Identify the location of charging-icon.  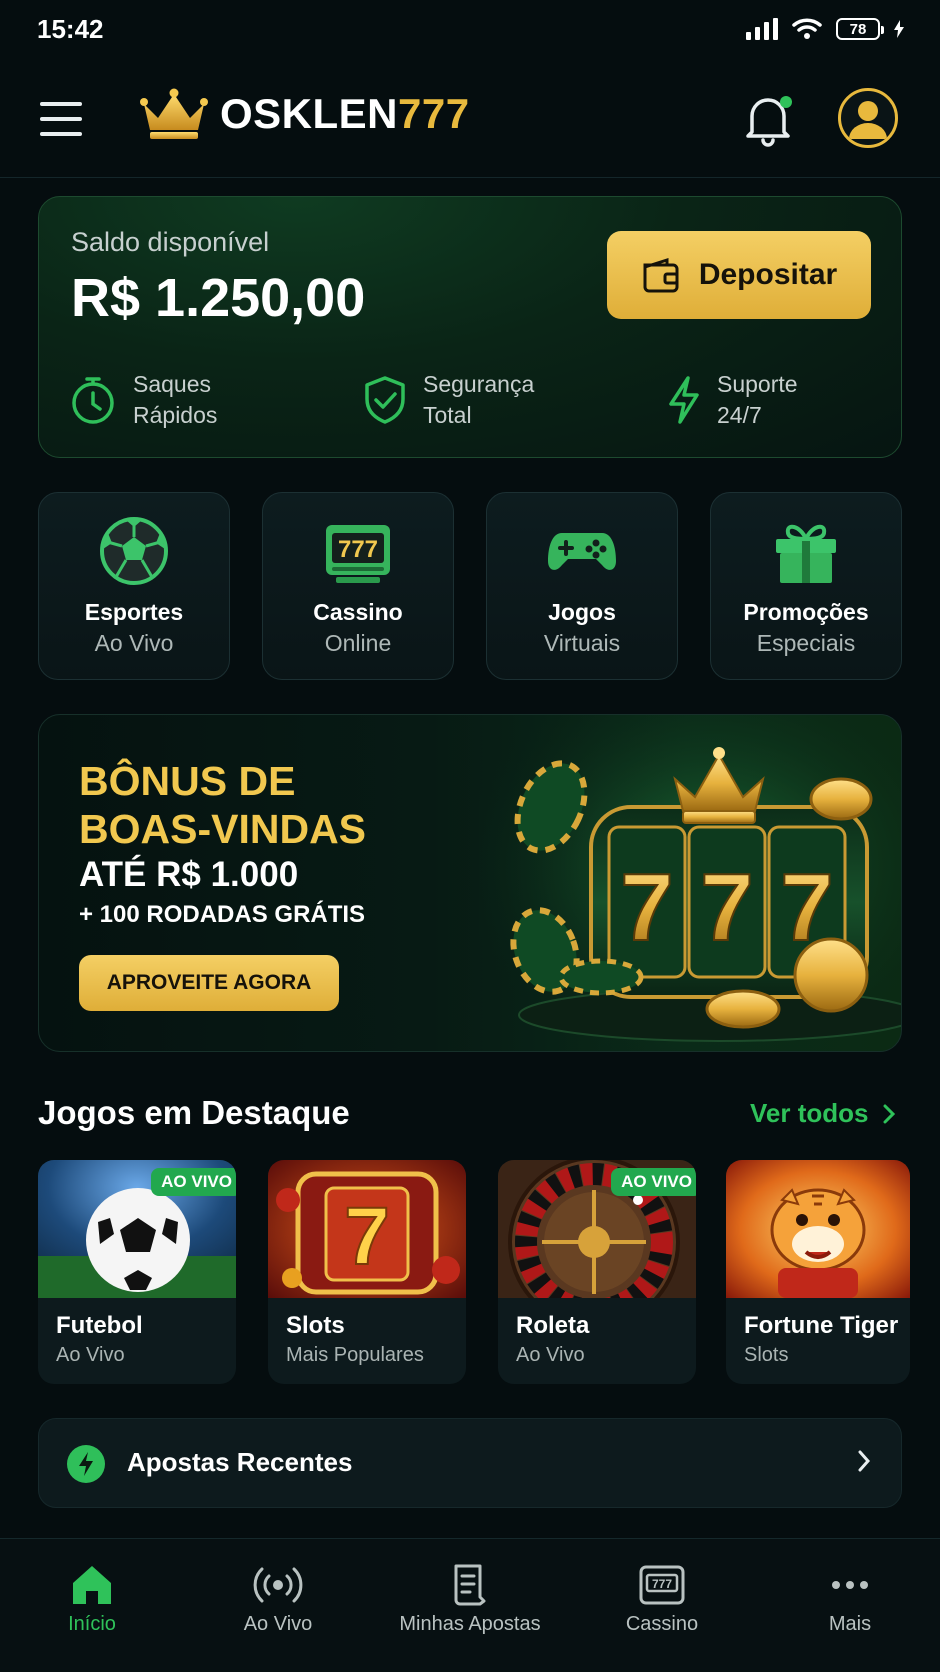
(899, 29).